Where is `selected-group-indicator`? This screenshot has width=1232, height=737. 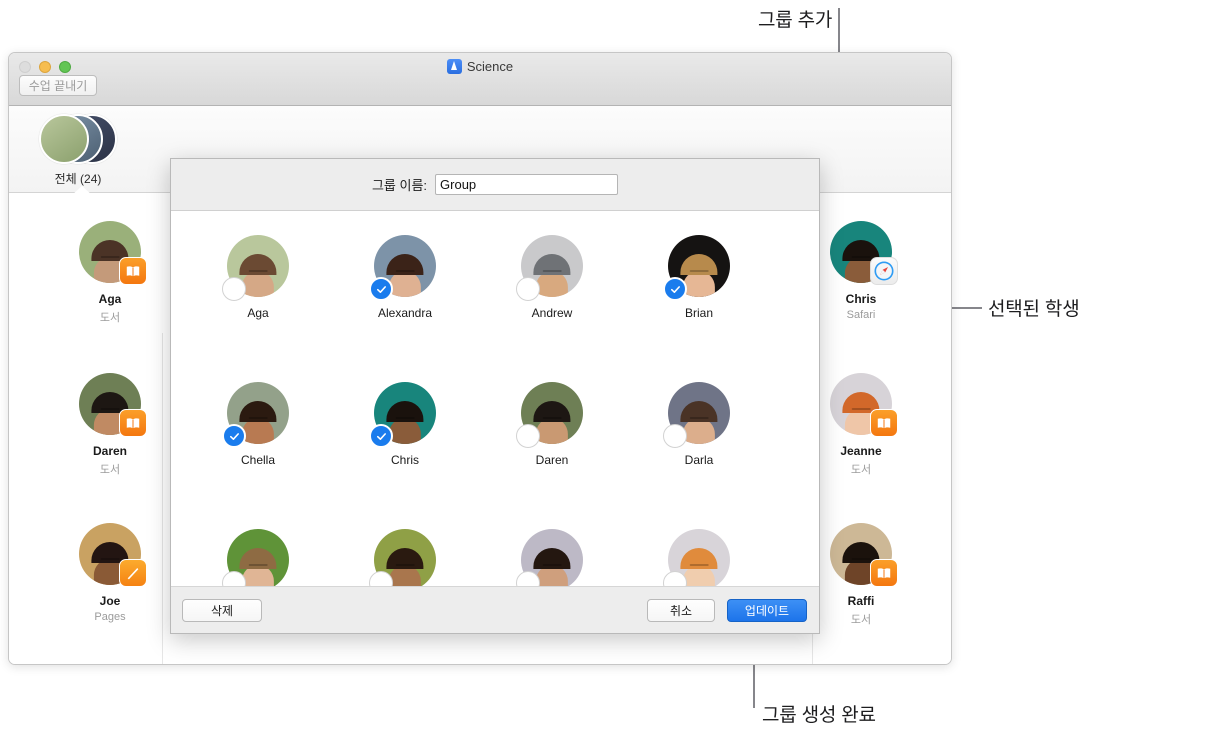
selected-group-indicator is located at coordinates (82, 190).